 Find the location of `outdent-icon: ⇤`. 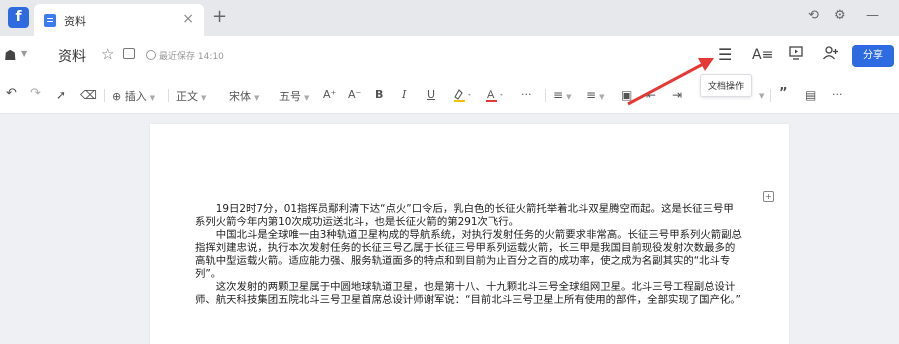

outdent-icon: ⇤ is located at coordinates (651, 95).